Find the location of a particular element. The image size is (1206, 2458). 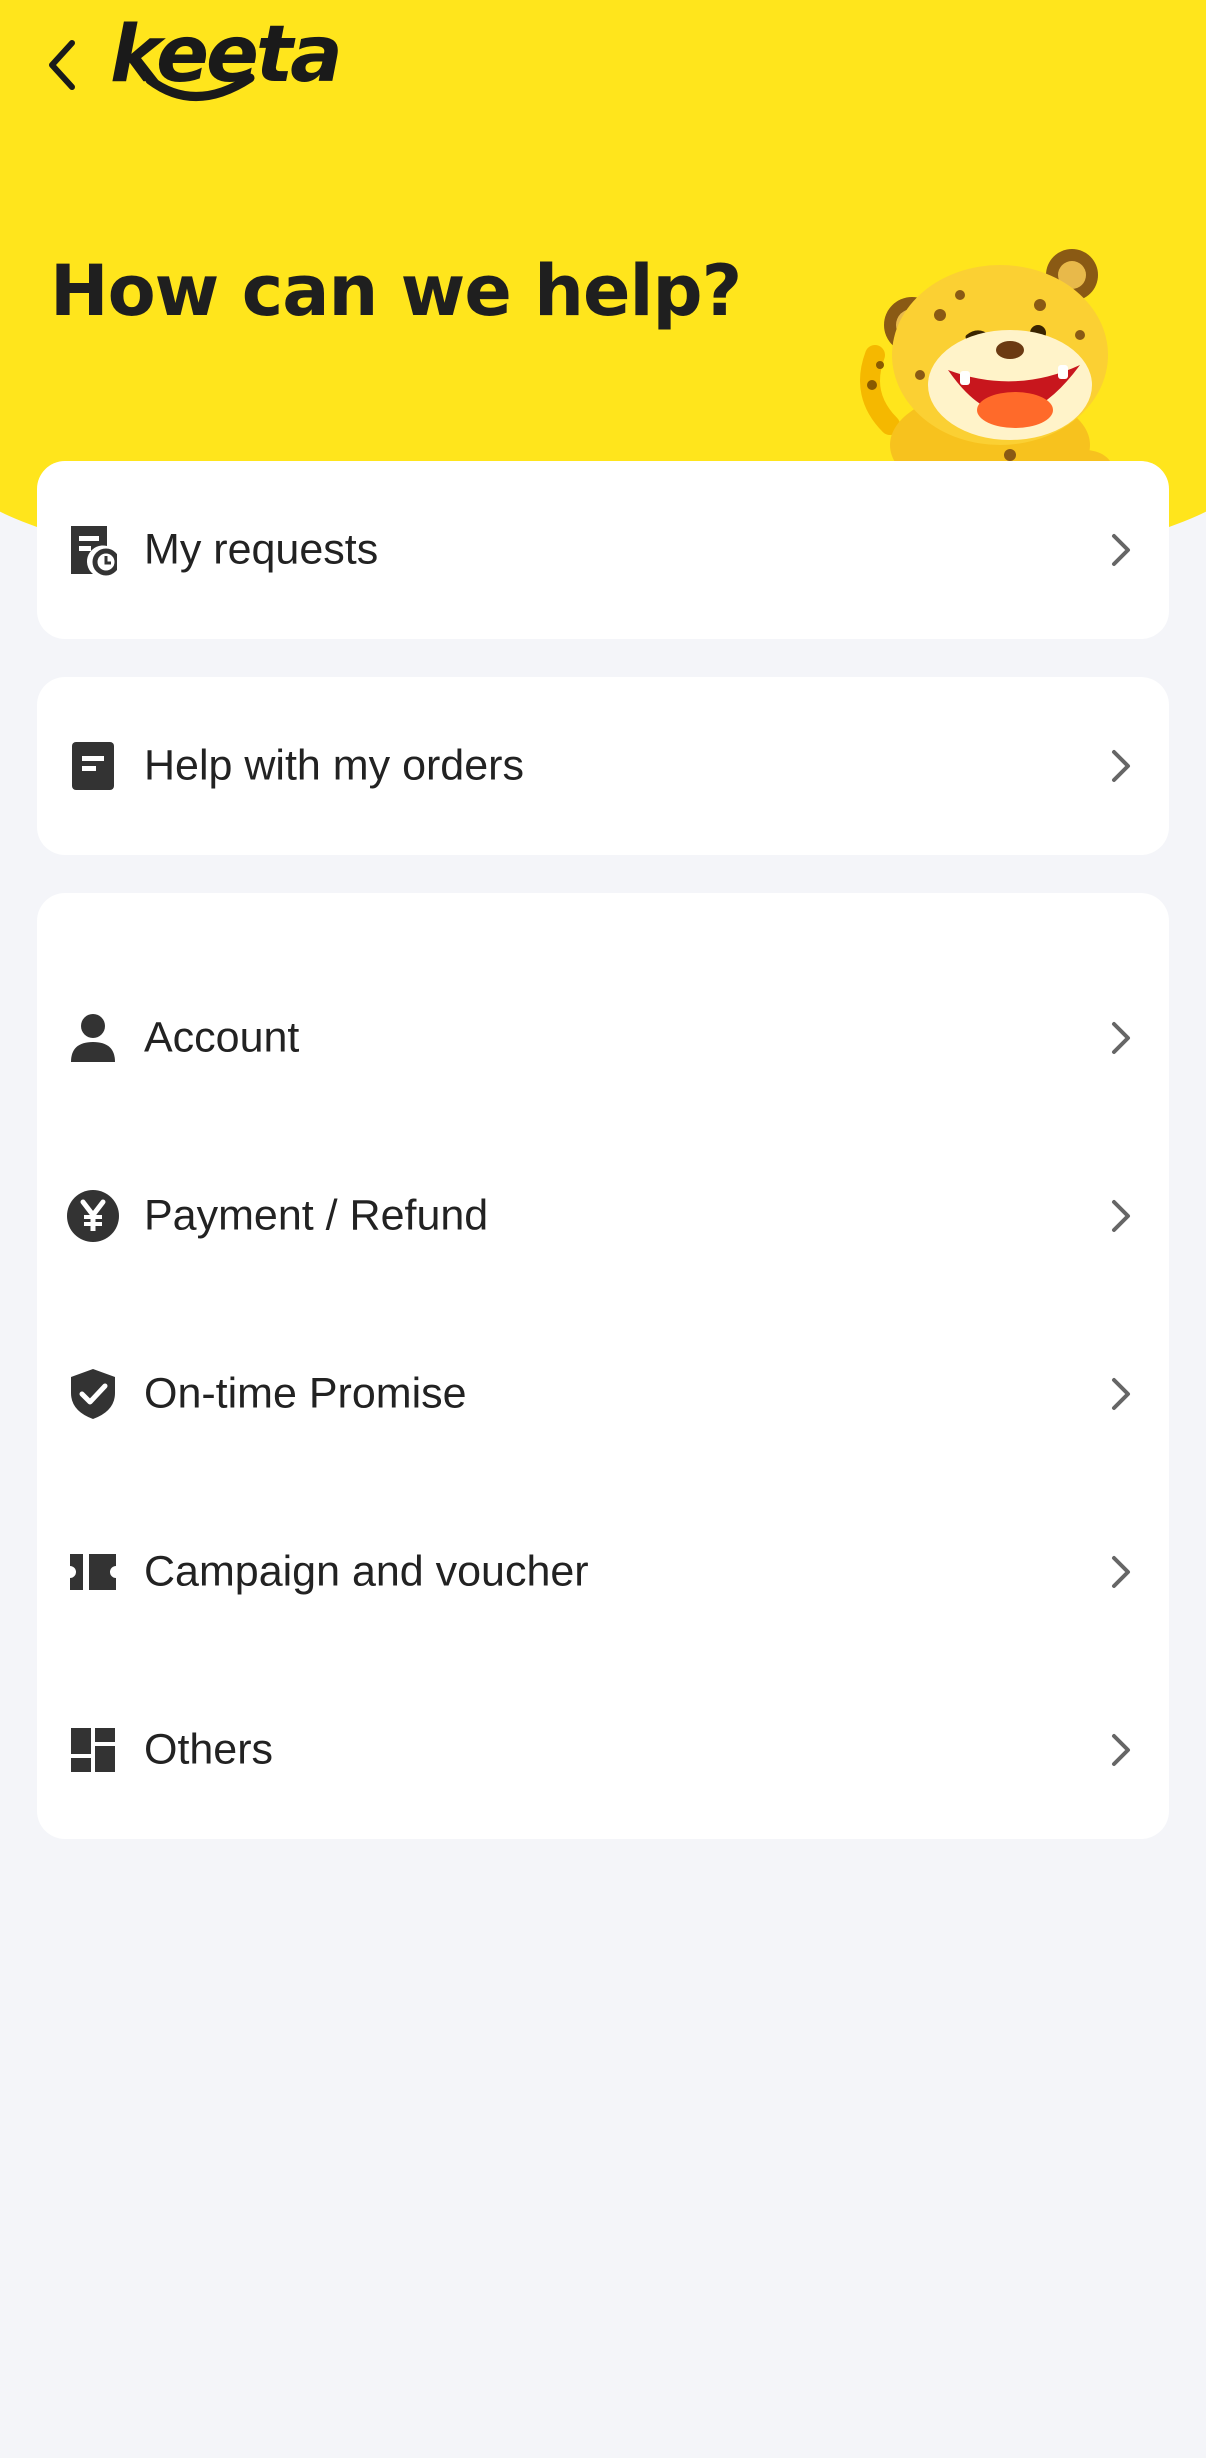

logo-smile-icon is located at coordinates (200, 87).